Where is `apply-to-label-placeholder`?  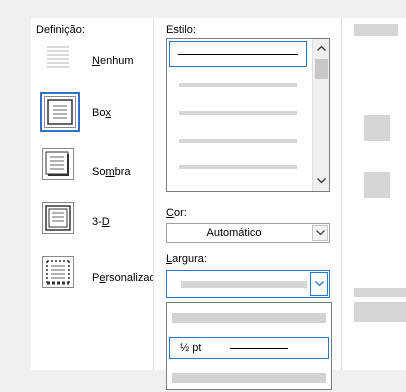 apply-to-label-placeholder is located at coordinates (380, 292).